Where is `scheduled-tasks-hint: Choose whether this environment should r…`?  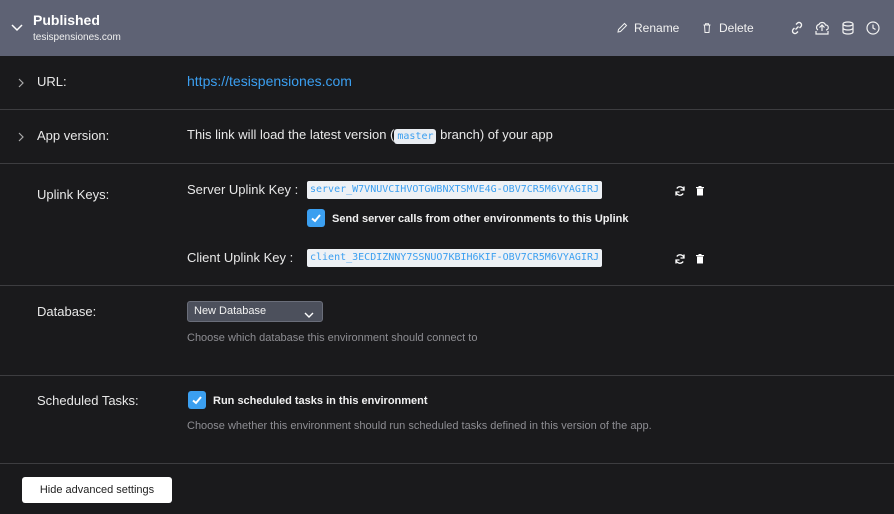
scheduled-tasks-hint: Choose whether this environment should r… is located at coordinates (419, 426).